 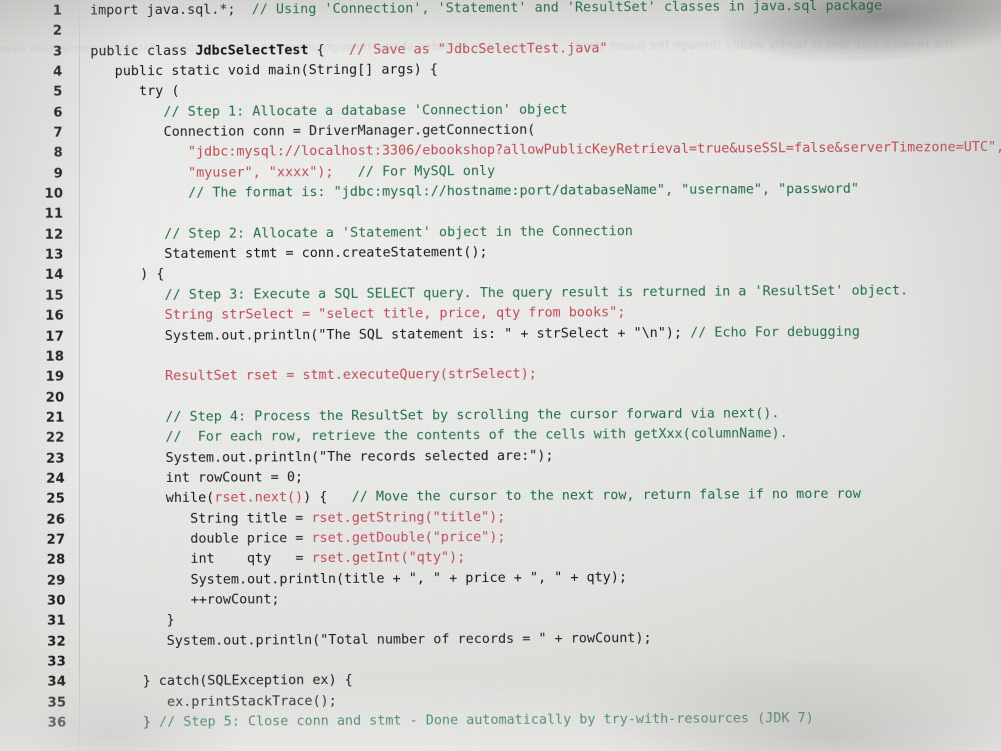 I want to click on line-number: 28, so click(x=56, y=560).